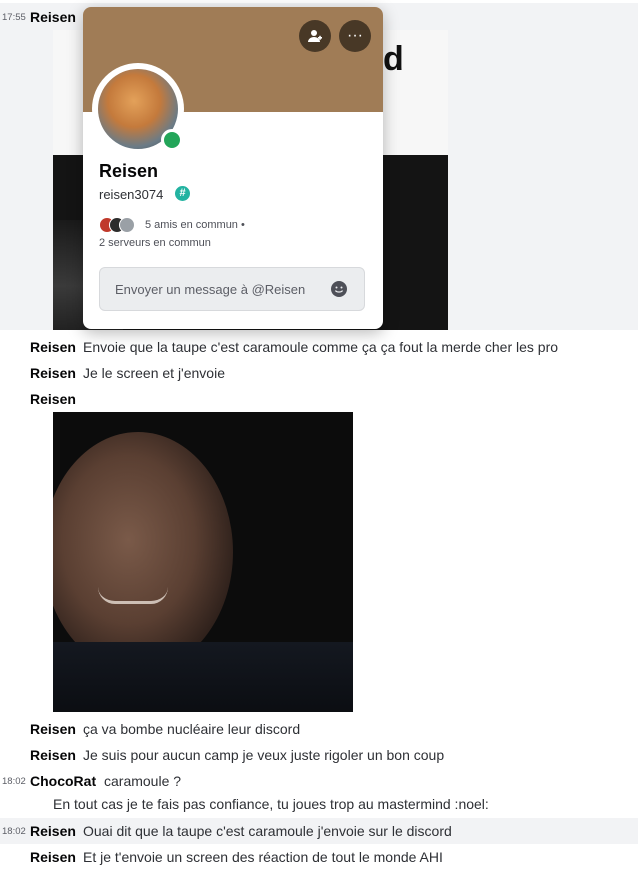 The width and height of the screenshot is (638, 878). What do you see at coordinates (63, 781) in the screenshot?
I see `message-author: ChocoRat` at bounding box center [63, 781].